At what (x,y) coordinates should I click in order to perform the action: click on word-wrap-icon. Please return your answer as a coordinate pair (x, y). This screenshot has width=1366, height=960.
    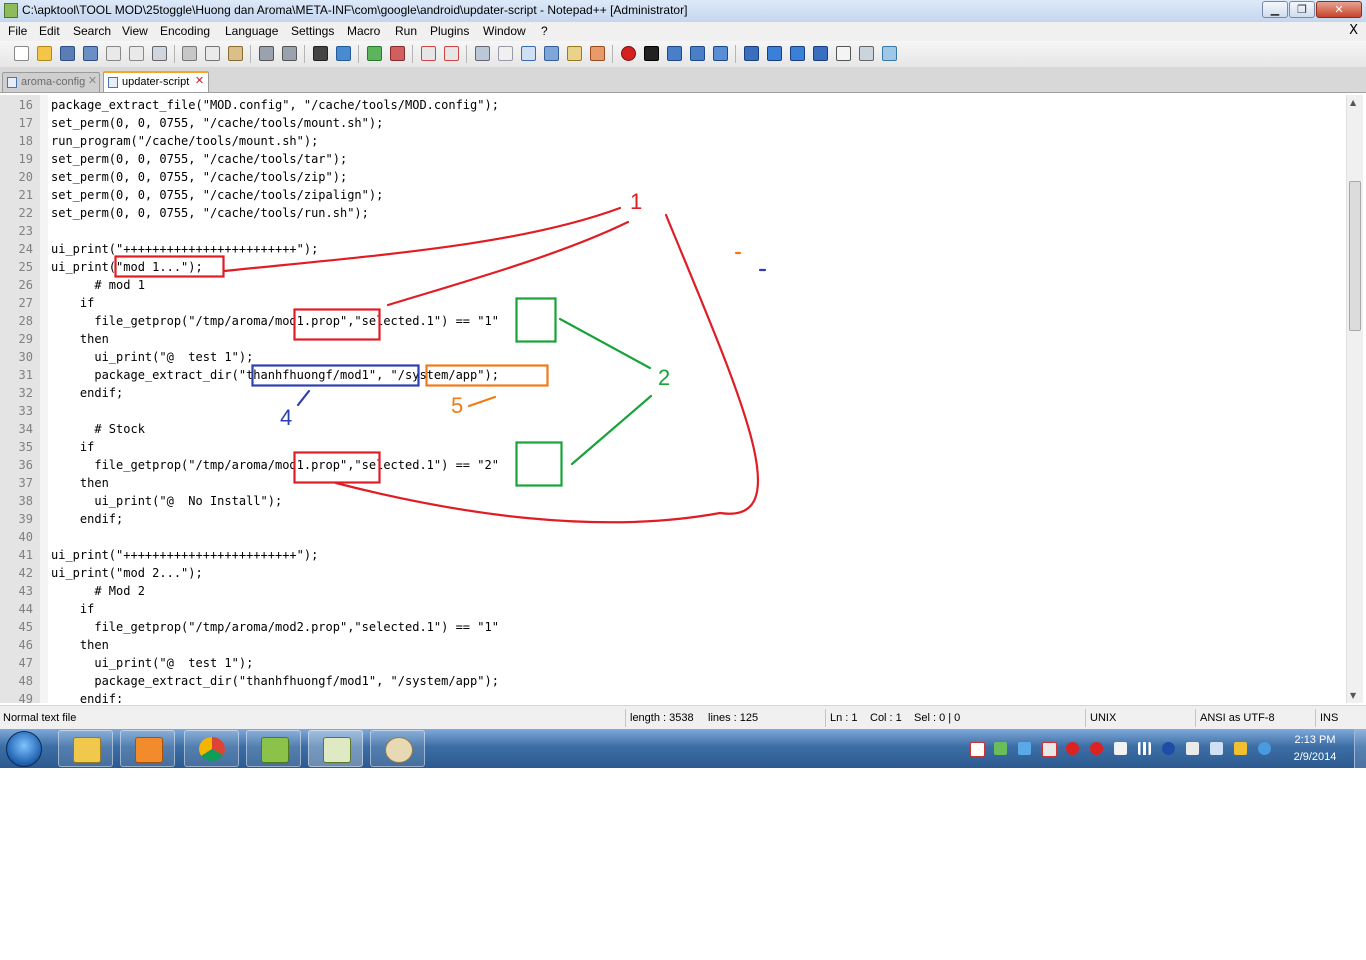
    Looking at the image, I should click on (482, 53).